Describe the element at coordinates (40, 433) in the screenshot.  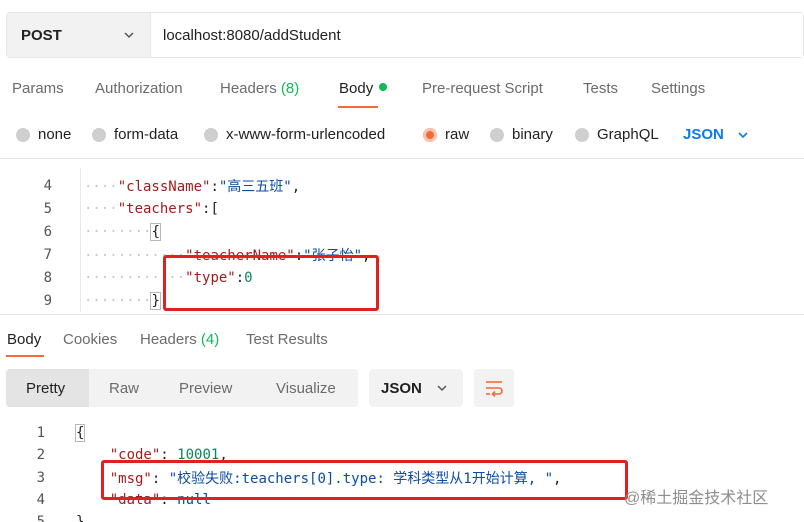
I see `line-number: 1` at that location.